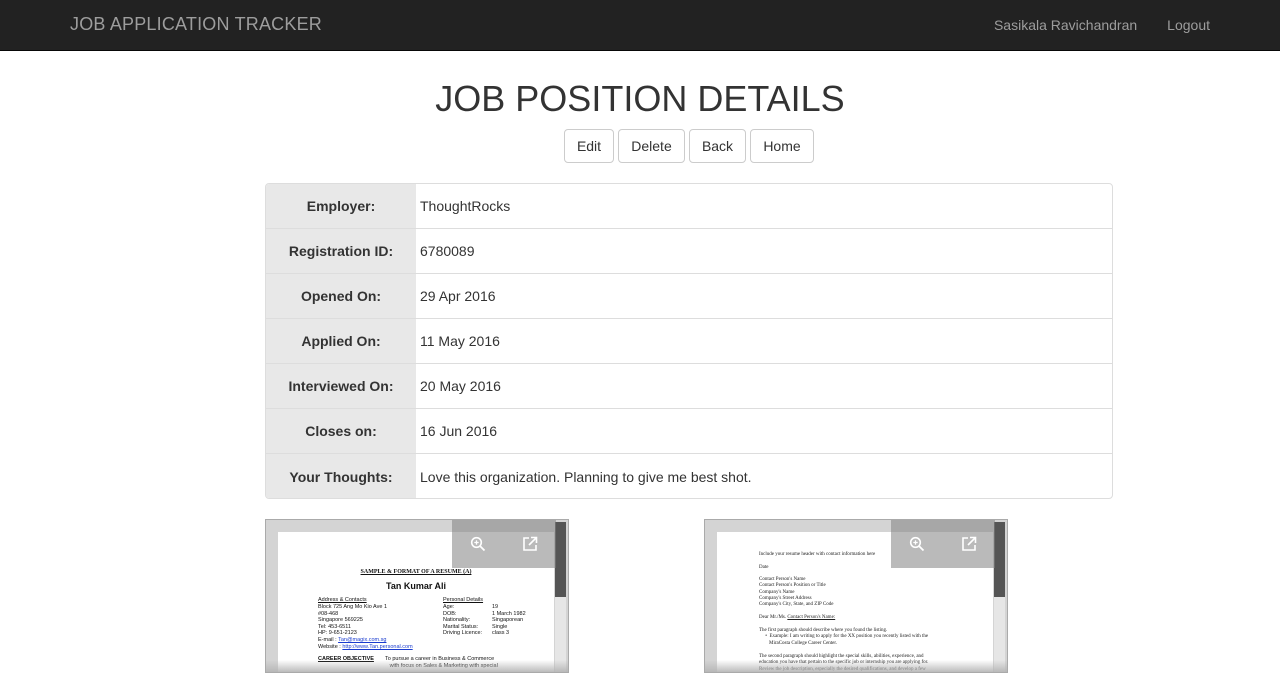 The height and width of the screenshot is (700, 1280). What do you see at coordinates (764, 567) in the screenshot?
I see `letter-date: Date` at bounding box center [764, 567].